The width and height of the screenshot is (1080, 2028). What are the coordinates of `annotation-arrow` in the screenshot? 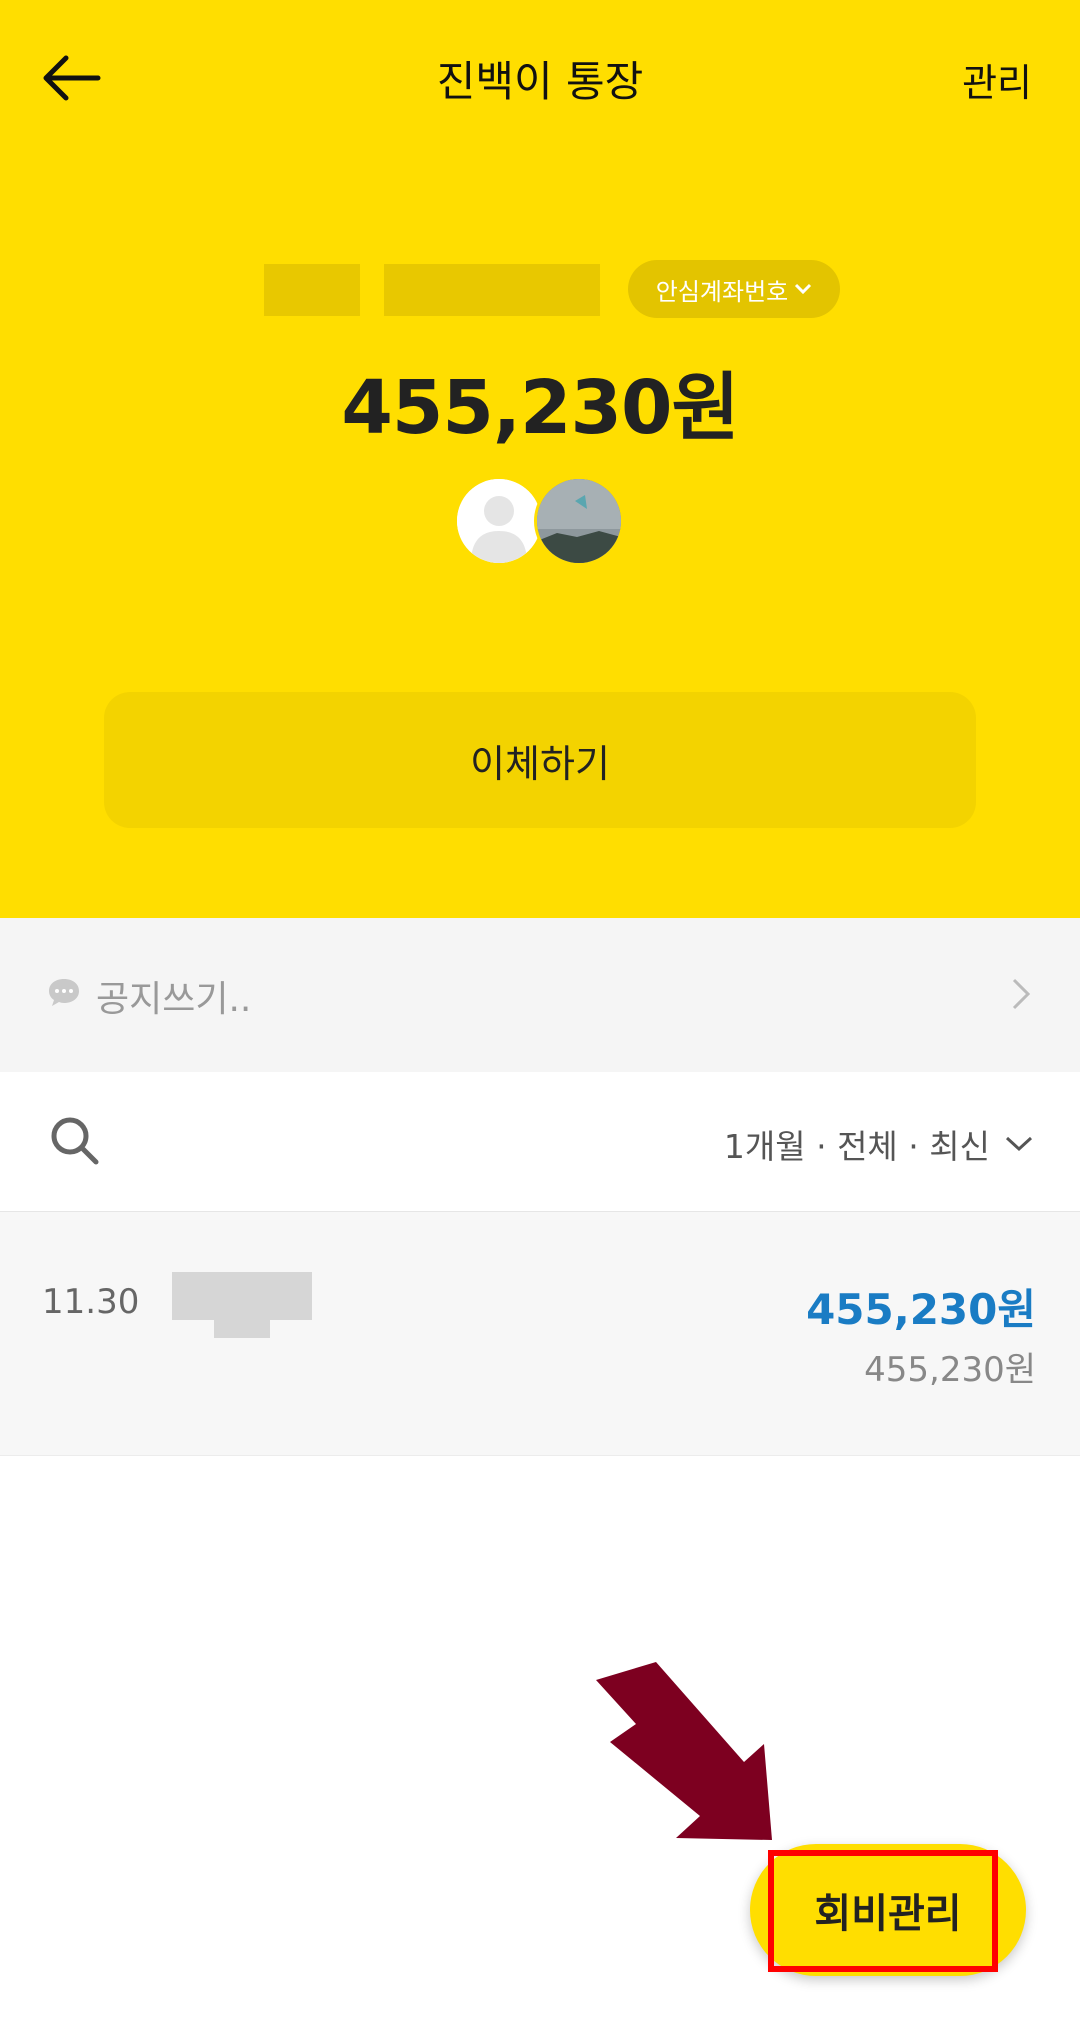 It's located at (684, 1751).